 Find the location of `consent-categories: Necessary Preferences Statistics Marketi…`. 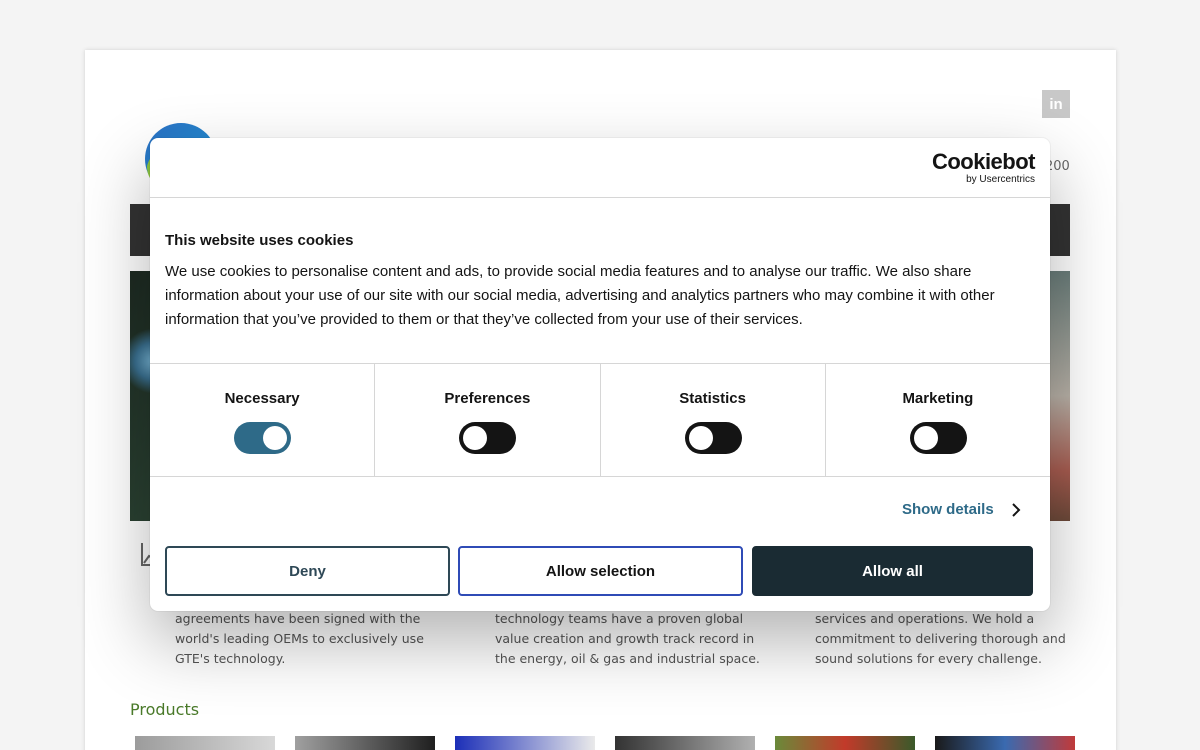

consent-categories: Necessary Preferences Statistics Marketi… is located at coordinates (600, 420).